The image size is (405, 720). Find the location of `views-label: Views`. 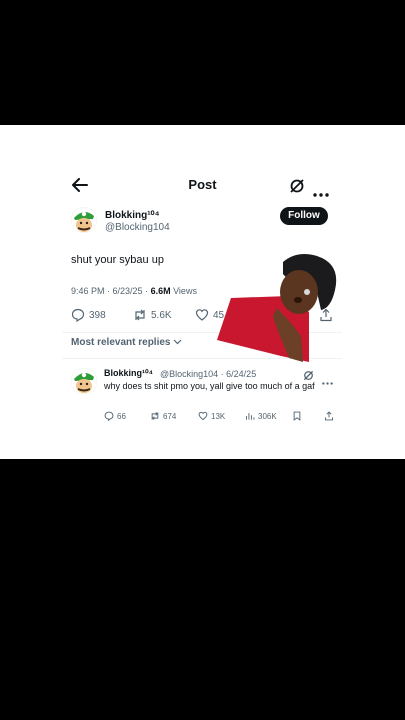

views-label: Views is located at coordinates (185, 291).